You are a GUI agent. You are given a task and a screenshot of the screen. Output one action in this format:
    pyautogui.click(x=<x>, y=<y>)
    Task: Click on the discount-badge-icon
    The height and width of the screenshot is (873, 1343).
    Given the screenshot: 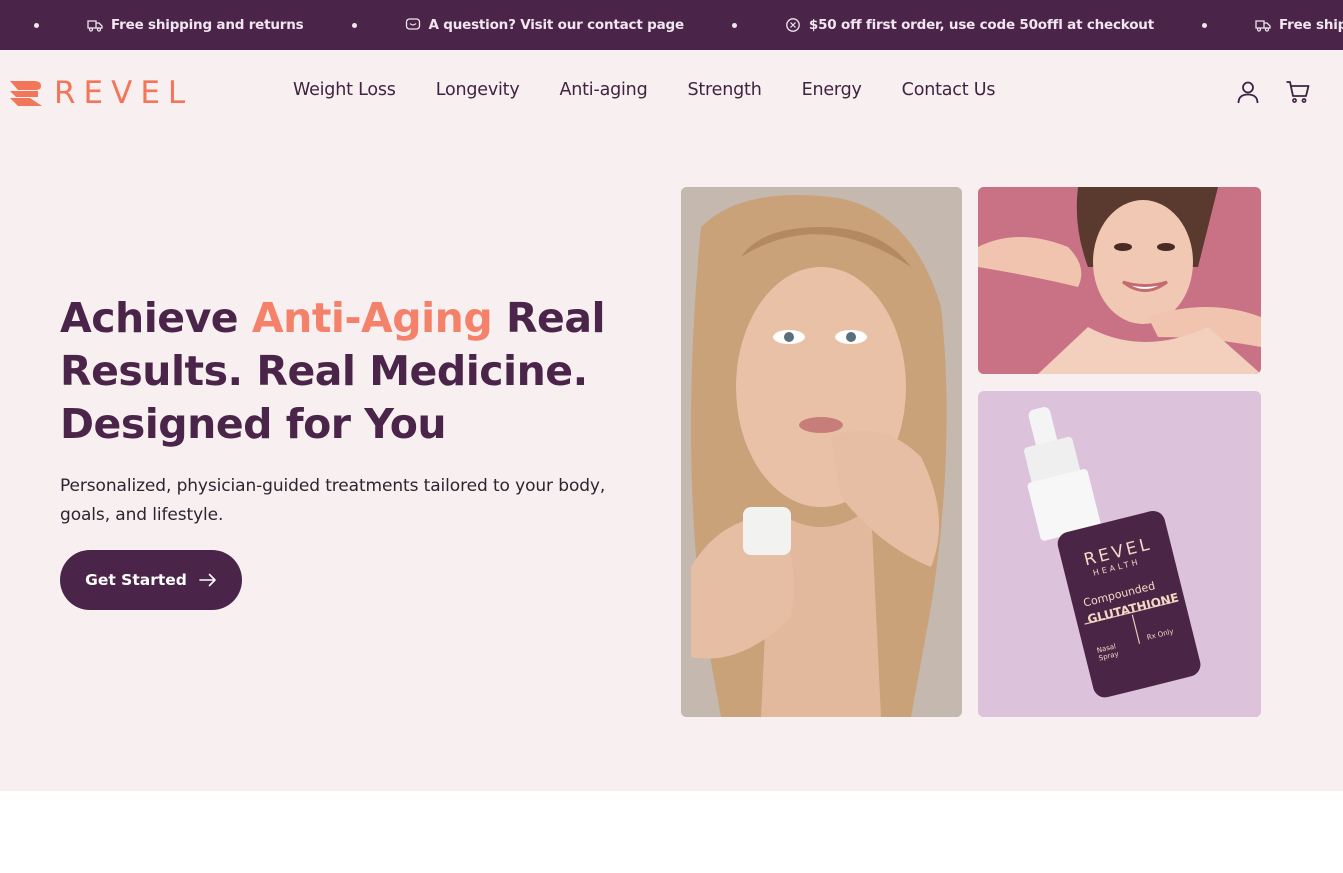 What is the action you would take?
    pyautogui.click(x=793, y=25)
    